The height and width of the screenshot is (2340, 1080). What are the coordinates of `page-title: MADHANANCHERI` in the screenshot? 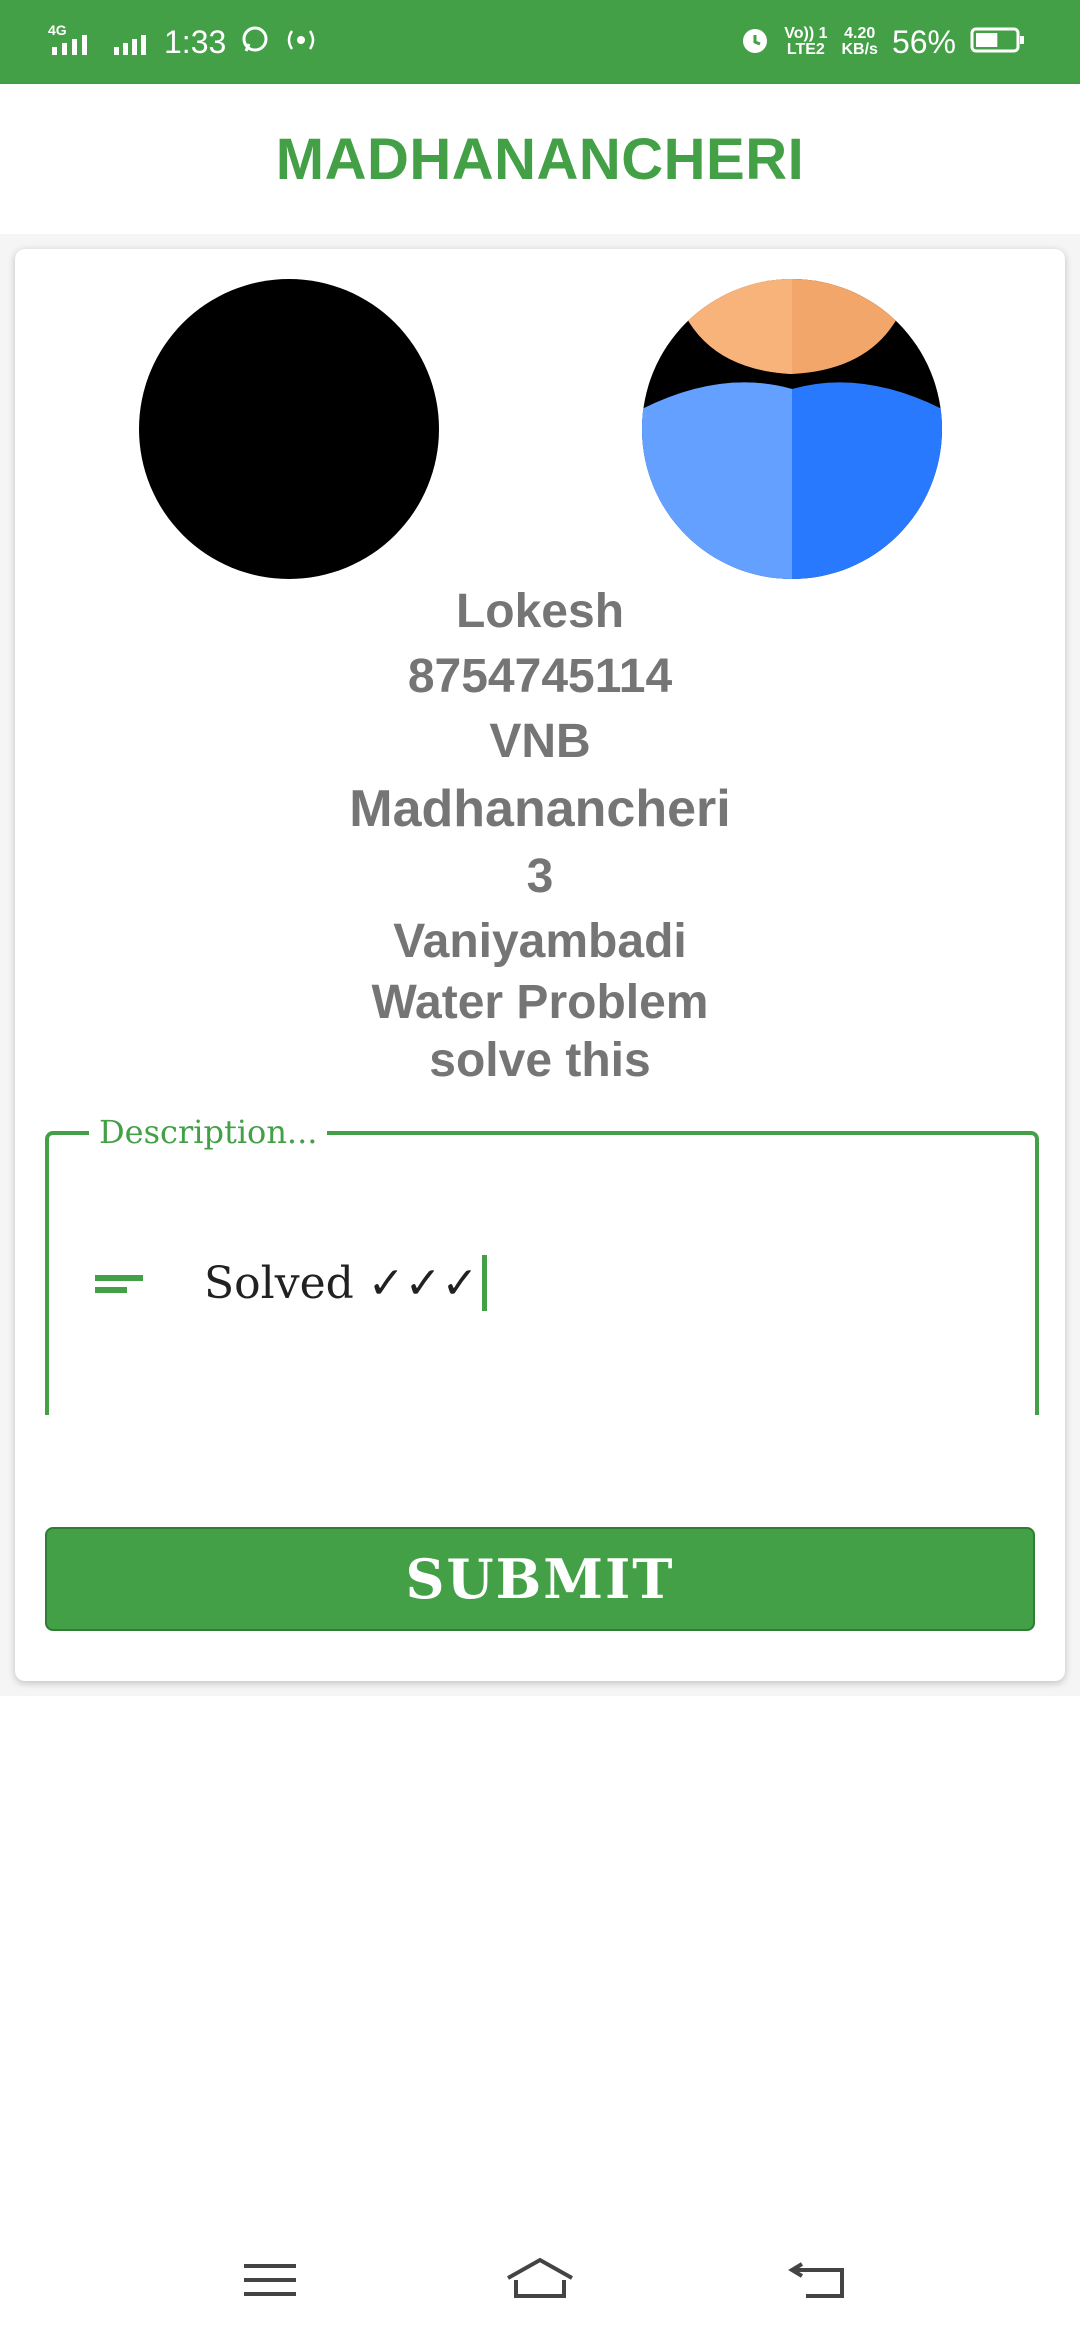 It's located at (540, 159).